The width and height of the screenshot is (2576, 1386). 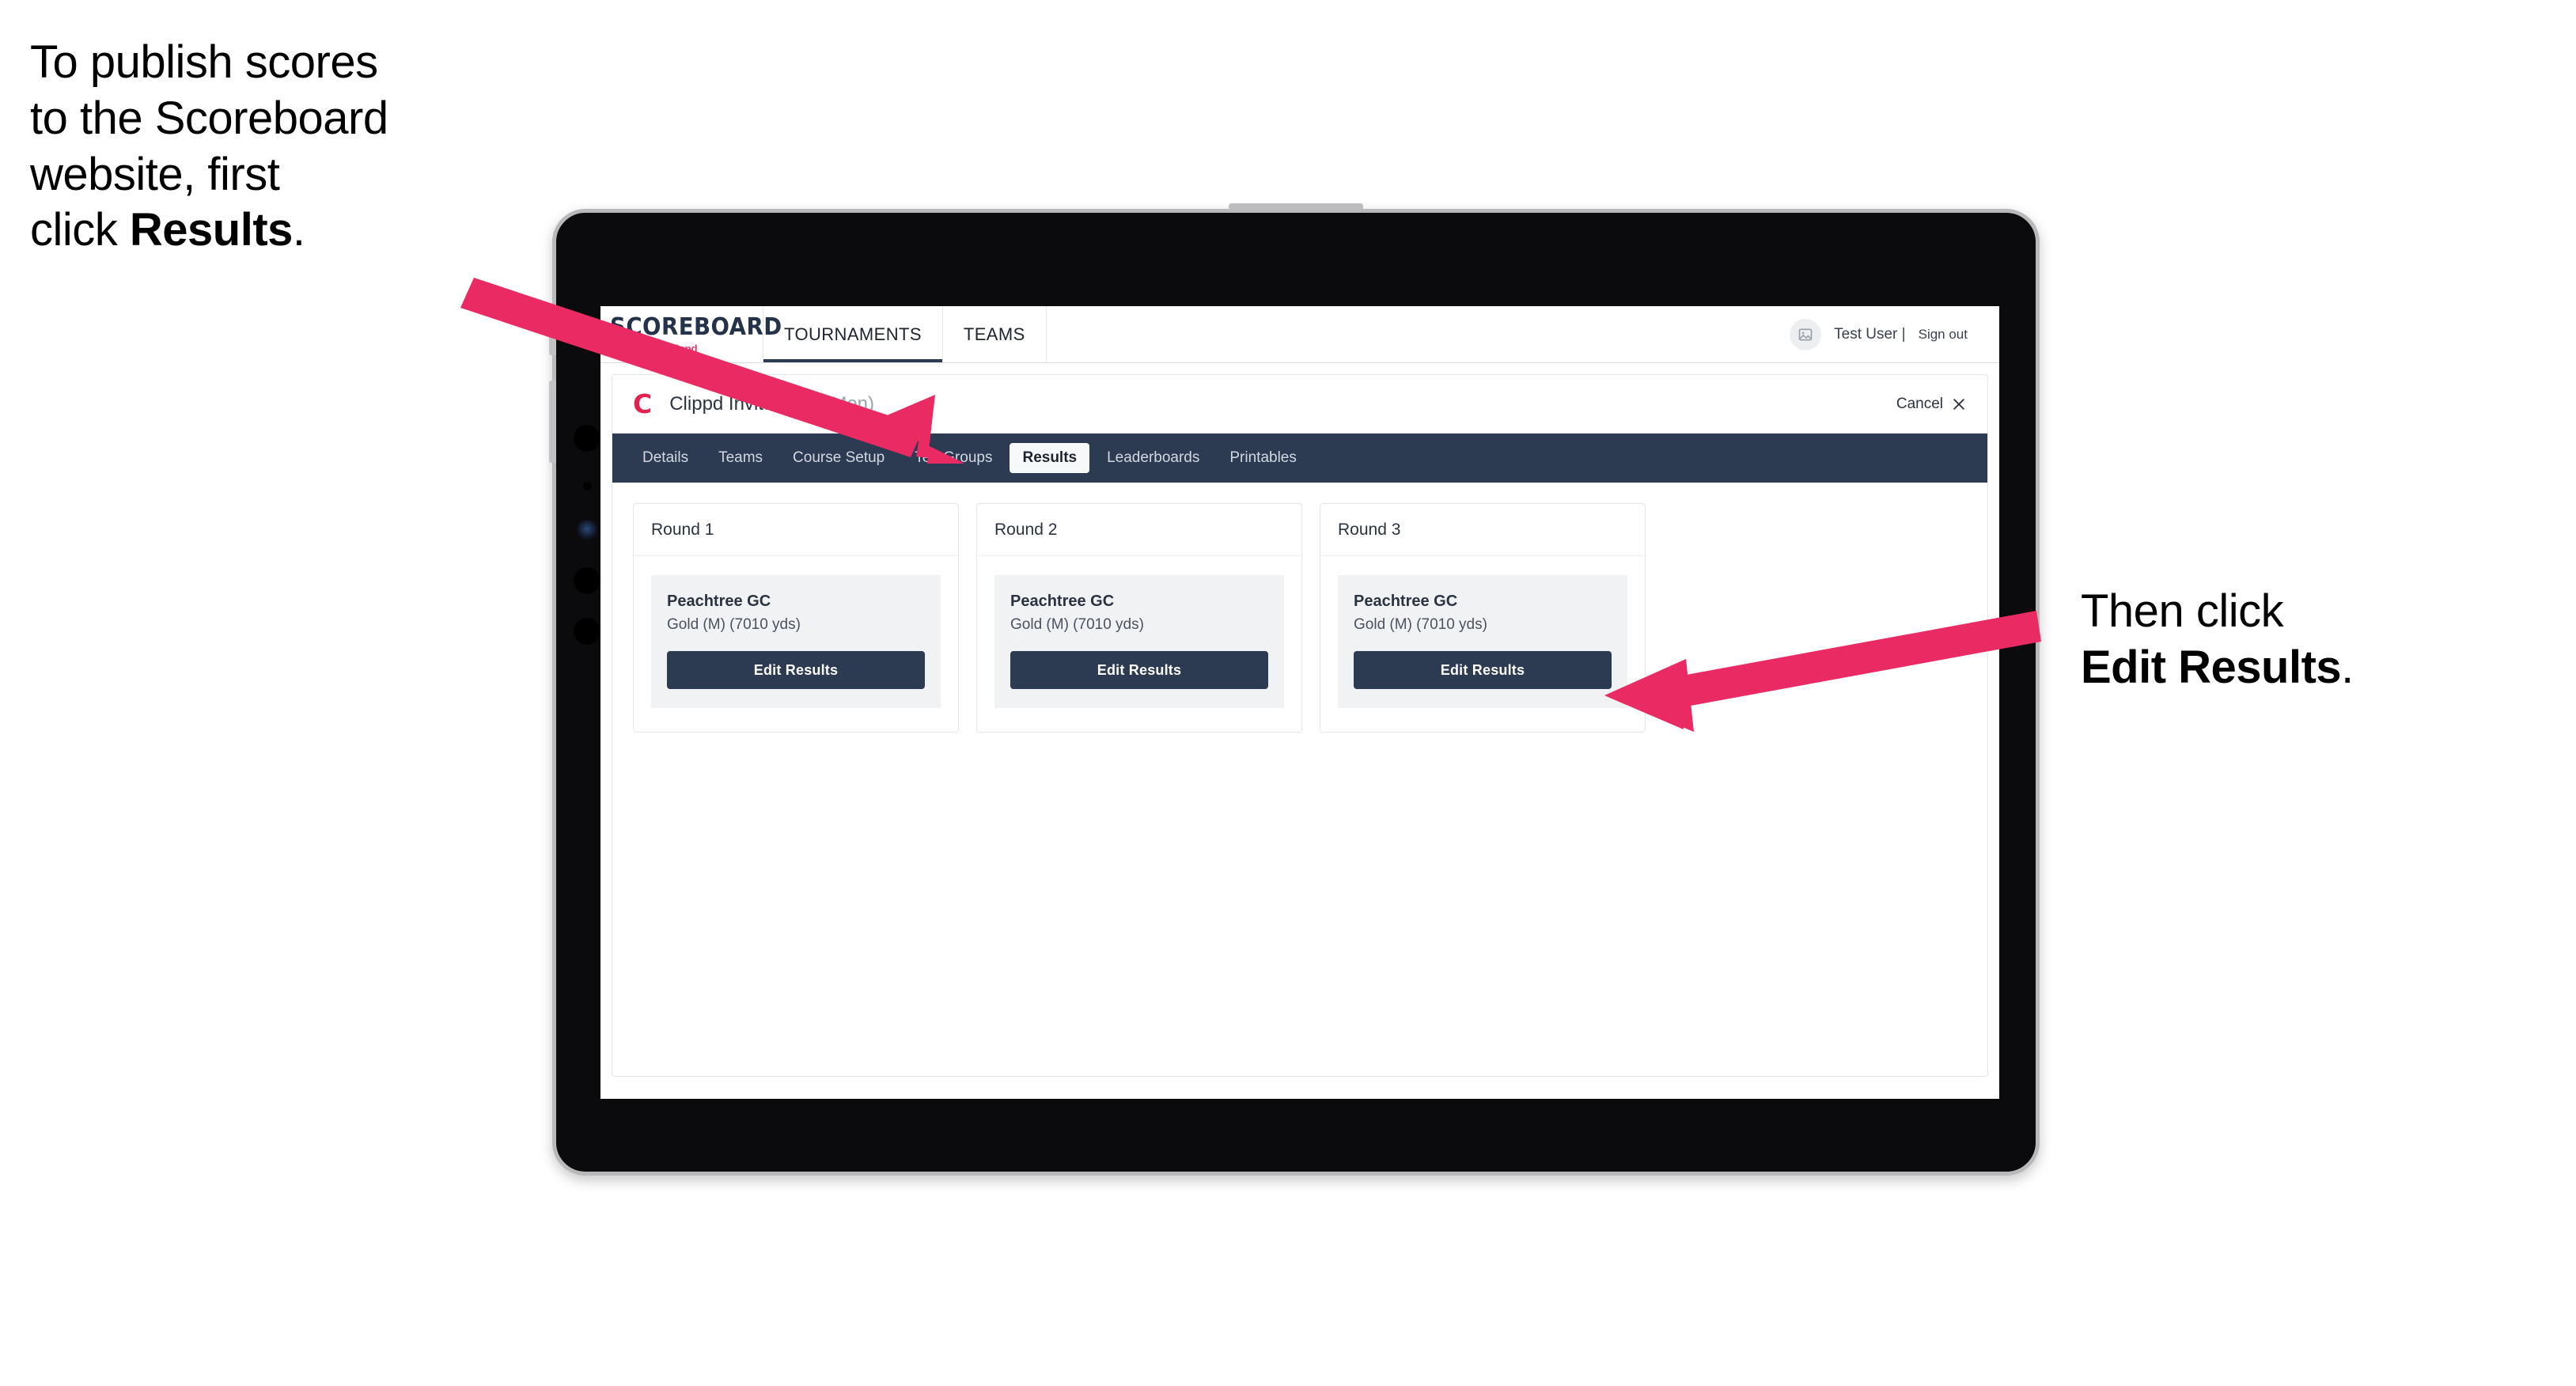 I want to click on page-title: Clippd Invitational (Men), so click(x=771, y=404).